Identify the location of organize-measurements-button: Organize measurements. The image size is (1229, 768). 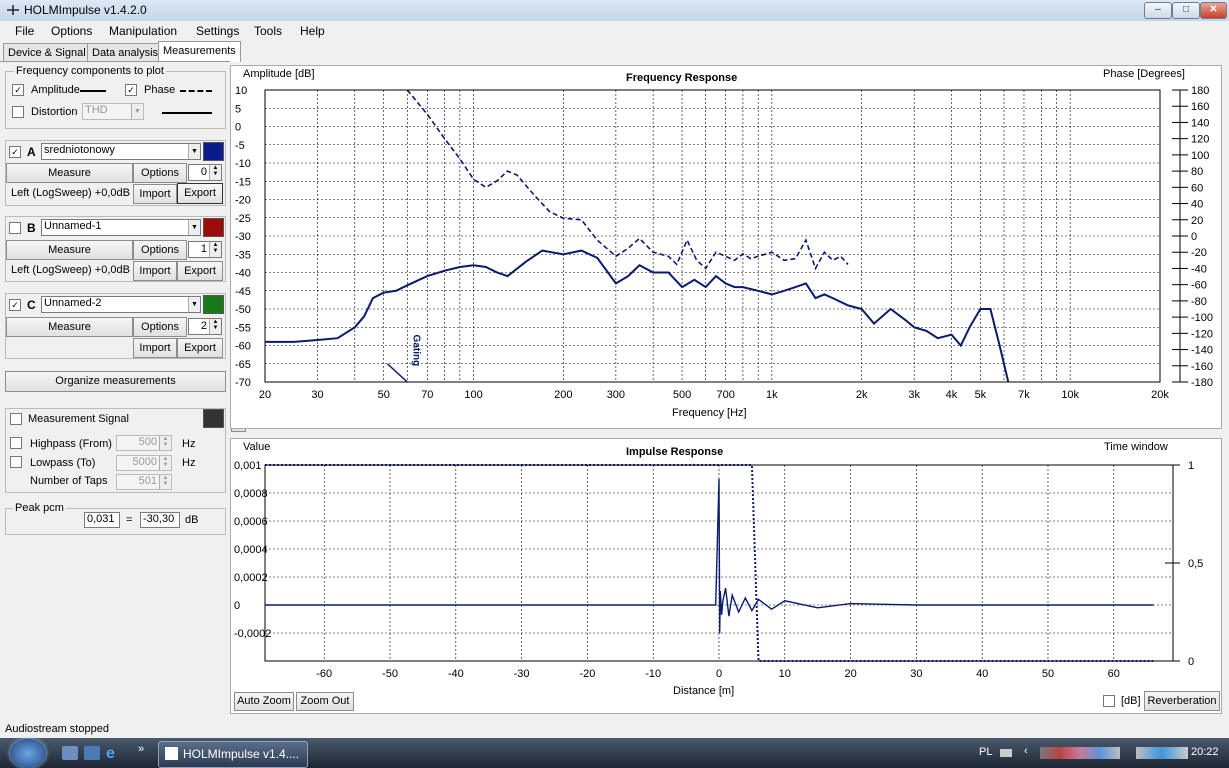
(115, 381).